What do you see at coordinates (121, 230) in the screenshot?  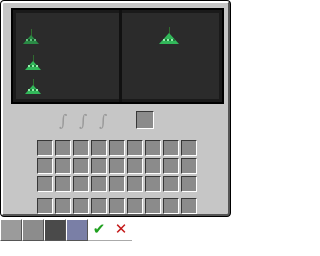 I see `cancel-x-icon: ✕` at bounding box center [121, 230].